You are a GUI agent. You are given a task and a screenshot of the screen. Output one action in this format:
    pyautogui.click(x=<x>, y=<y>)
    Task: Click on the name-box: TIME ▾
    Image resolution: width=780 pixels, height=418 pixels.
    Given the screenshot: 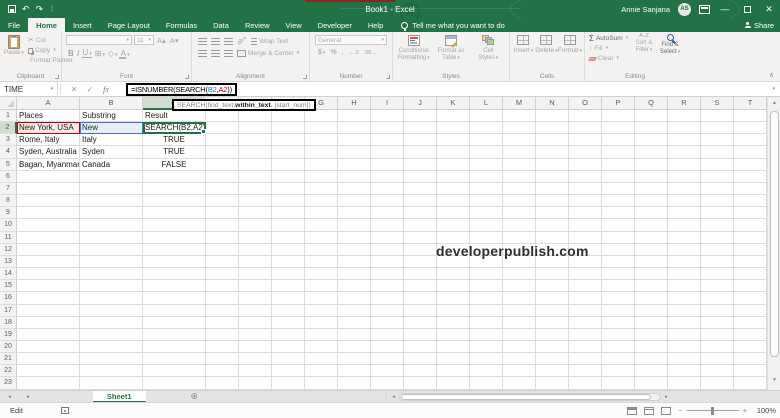 What is the action you would take?
    pyautogui.click(x=29, y=89)
    